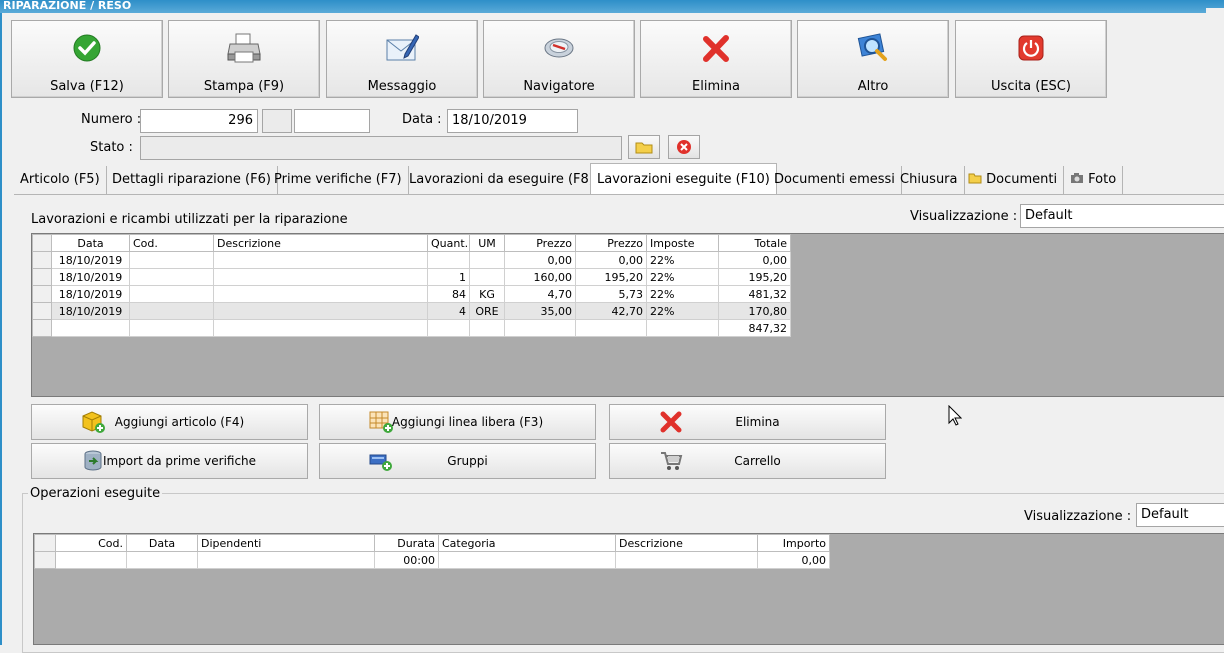  I want to click on cell-quant: 84, so click(448, 294).